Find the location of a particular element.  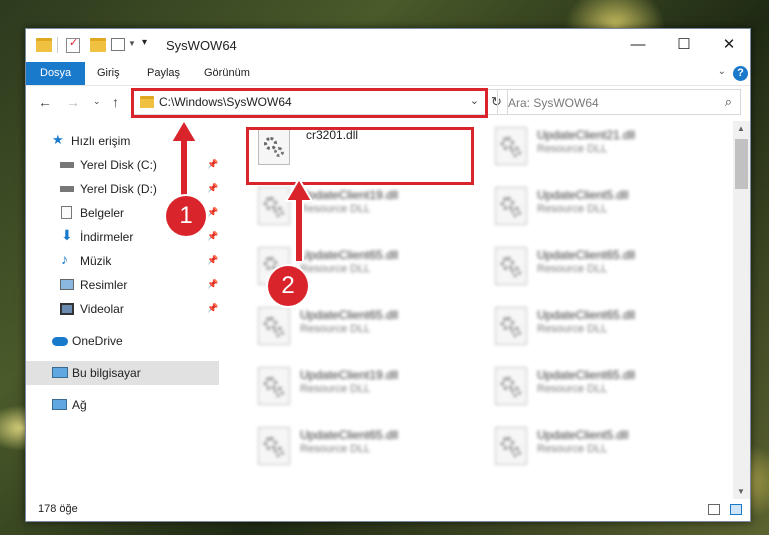

pictures-icon is located at coordinates (67, 284).